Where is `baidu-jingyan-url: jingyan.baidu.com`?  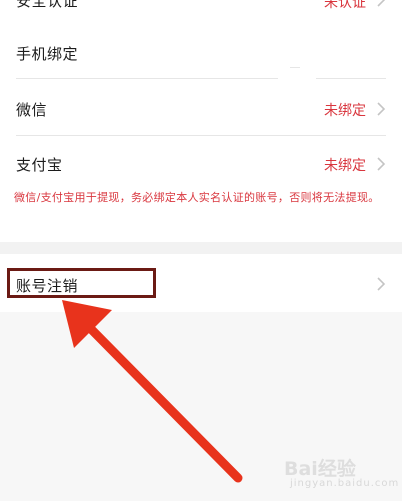
baidu-jingyan-url: jingyan.baidu.com is located at coordinates (345, 483).